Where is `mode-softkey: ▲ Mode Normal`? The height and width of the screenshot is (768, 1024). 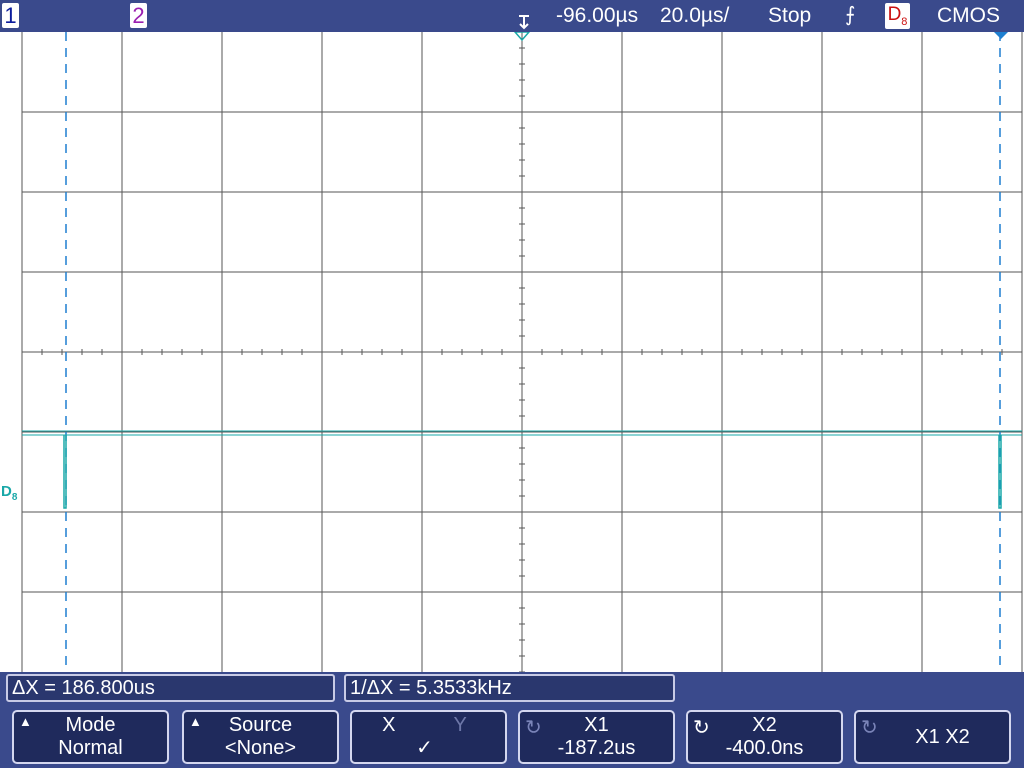
mode-softkey: ▲ Mode Normal is located at coordinates (90, 737).